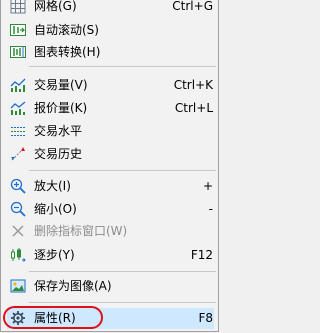  Describe the element at coordinates (193, 85) in the screenshot. I see `menu-item-shortcut: Ctrl+K` at that location.